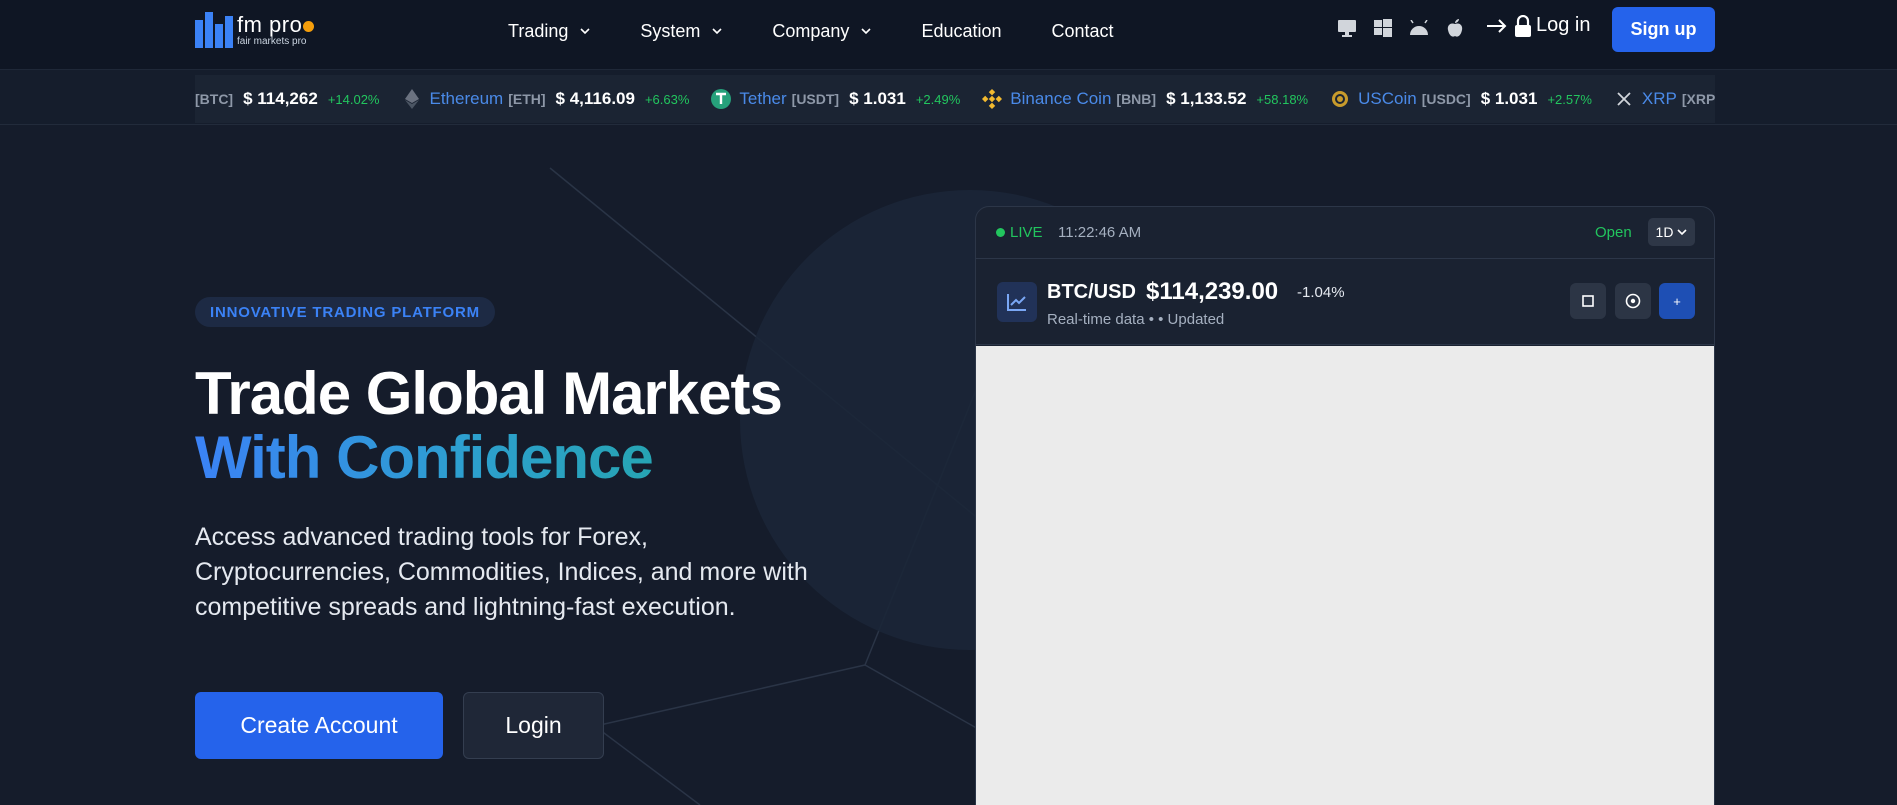  Describe the element at coordinates (1321, 292) in the screenshot. I see `pair-change: -1.04%` at that location.